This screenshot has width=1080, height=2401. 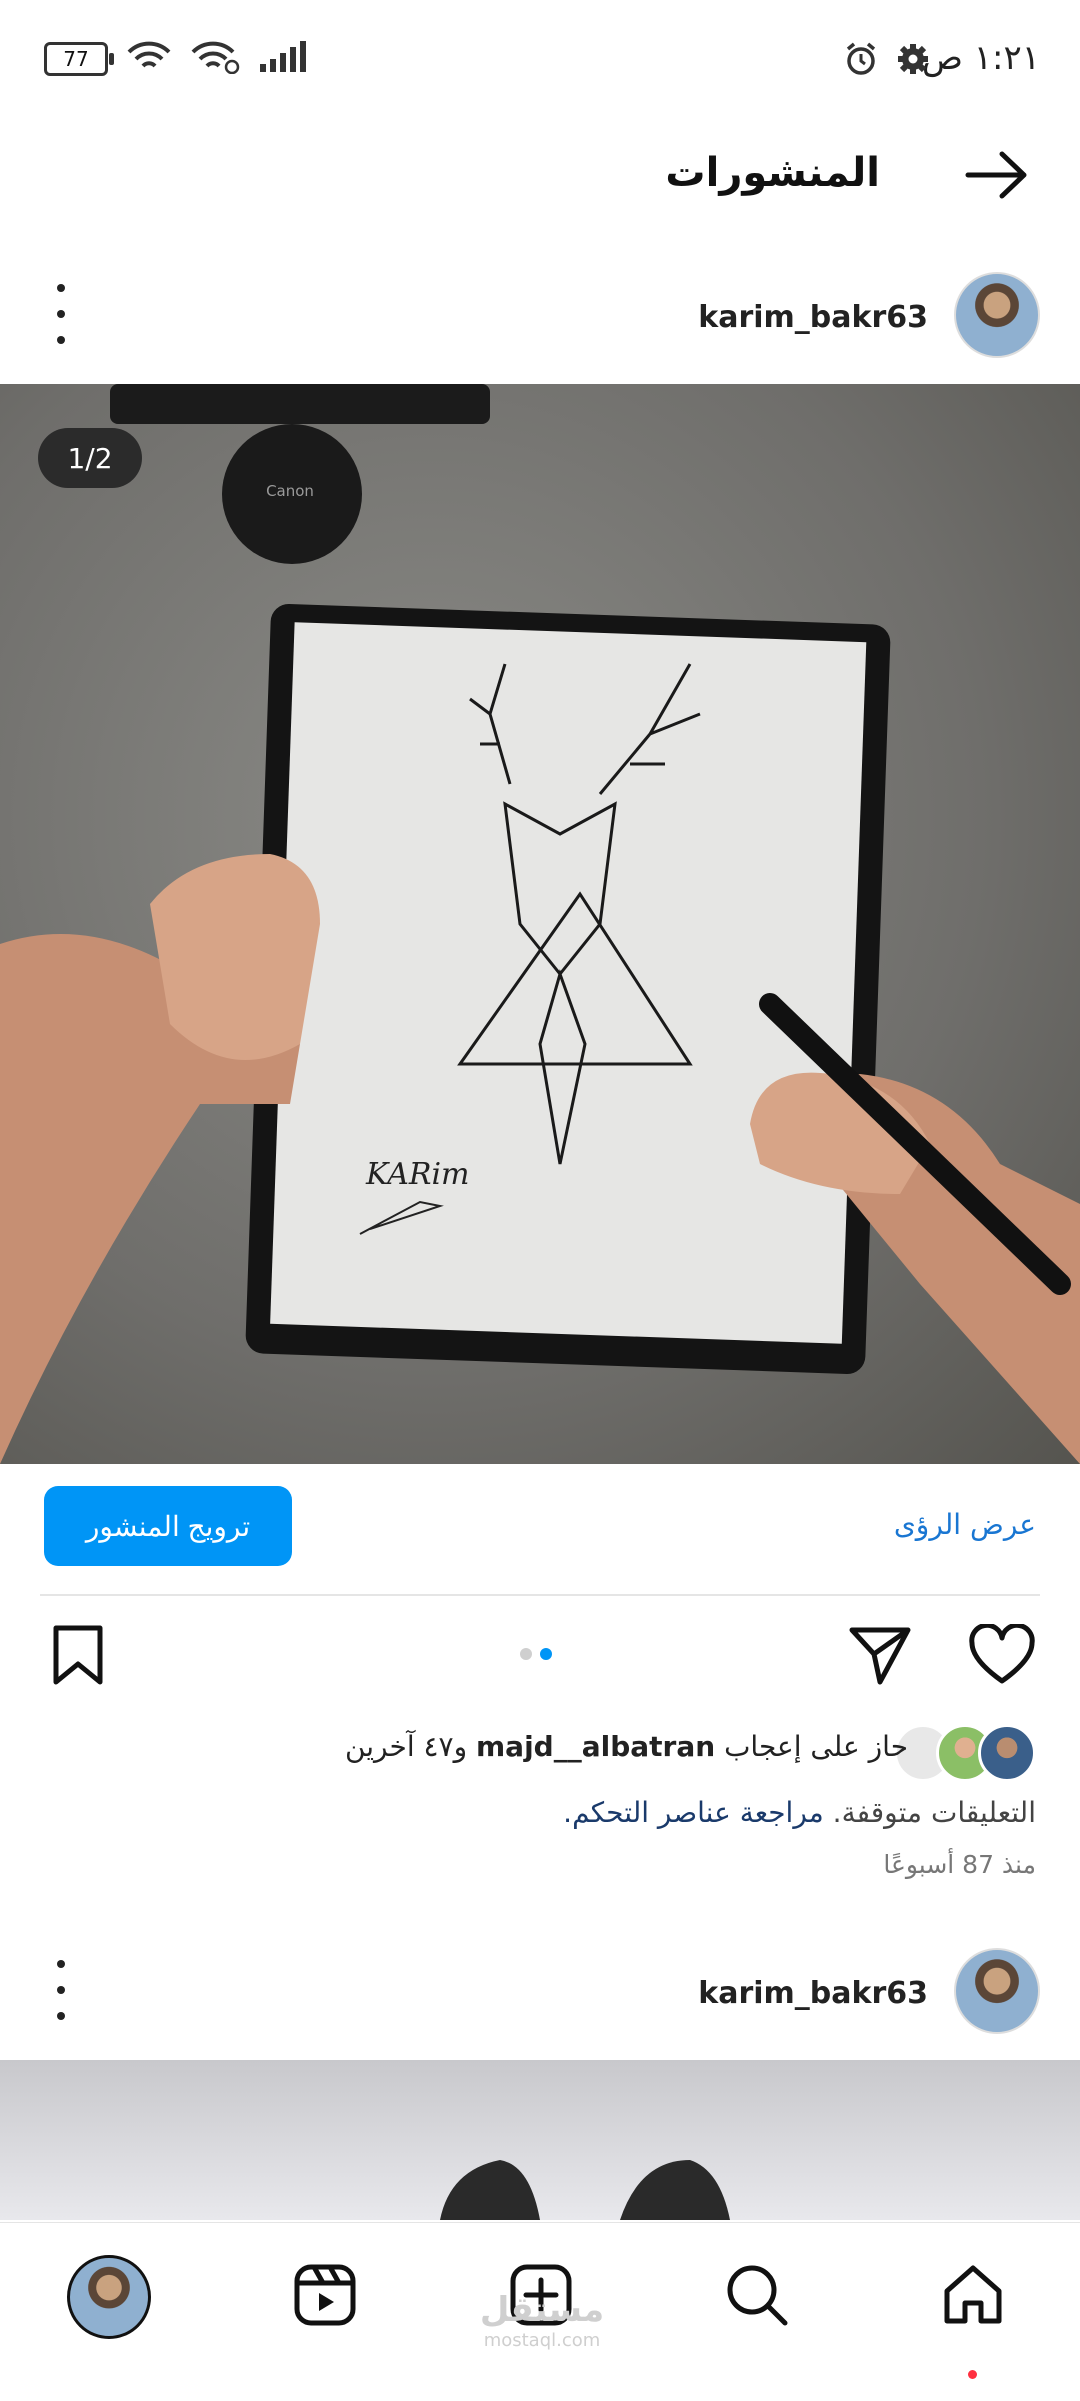 What do you see at coordinates (929, 1812) in the screenshot?
I see `comments-off-text: التعليقات متوقفة.` at bounding box center [929, 1812].